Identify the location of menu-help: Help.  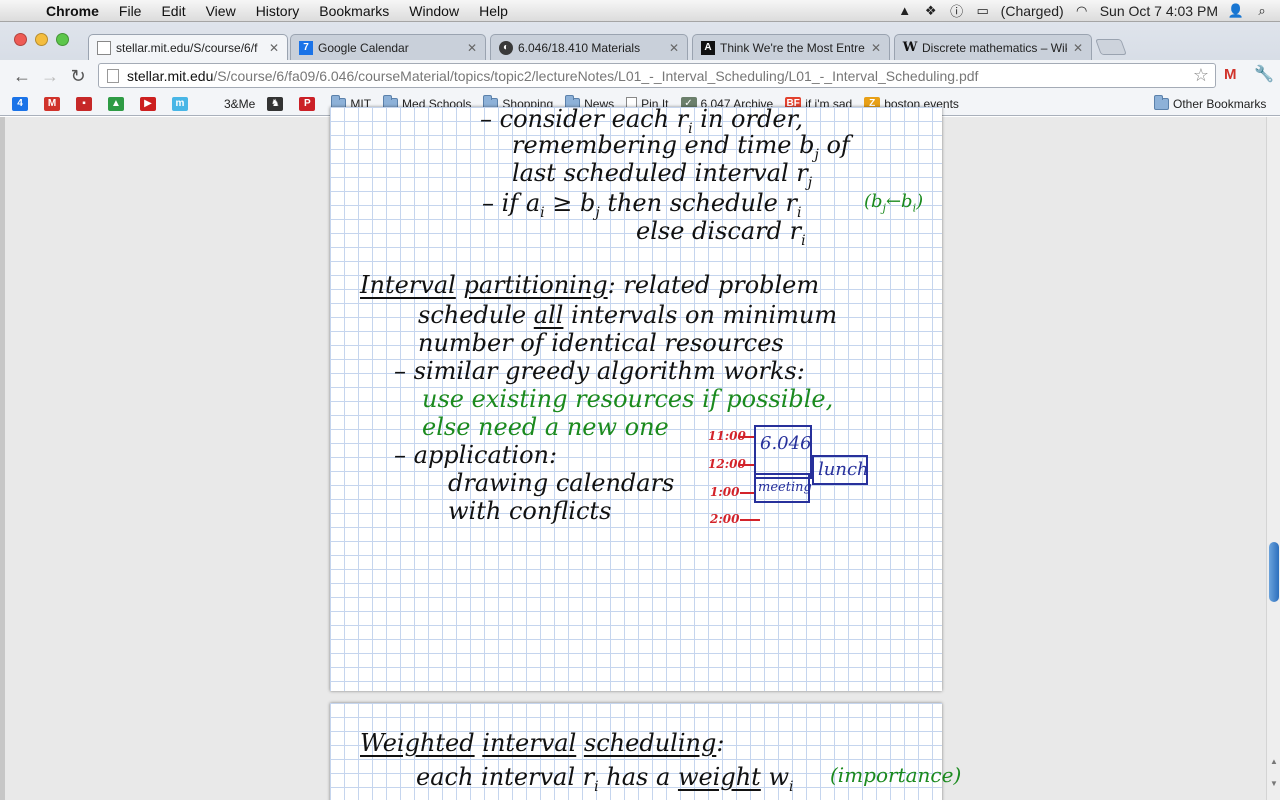
(493, 11).